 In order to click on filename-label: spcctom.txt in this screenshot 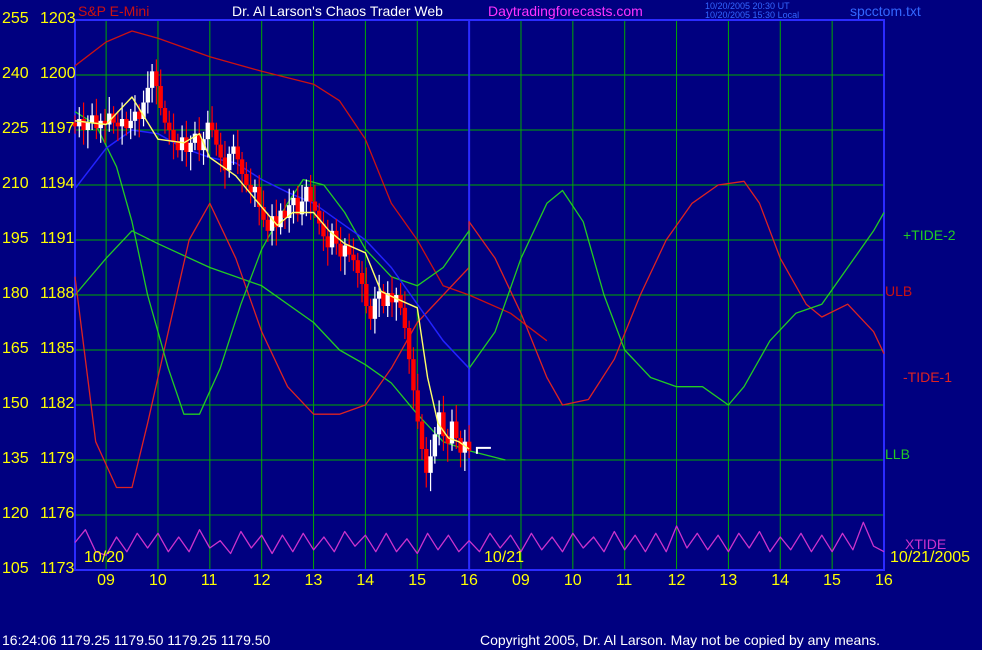, I will do `click(885, 11)`.